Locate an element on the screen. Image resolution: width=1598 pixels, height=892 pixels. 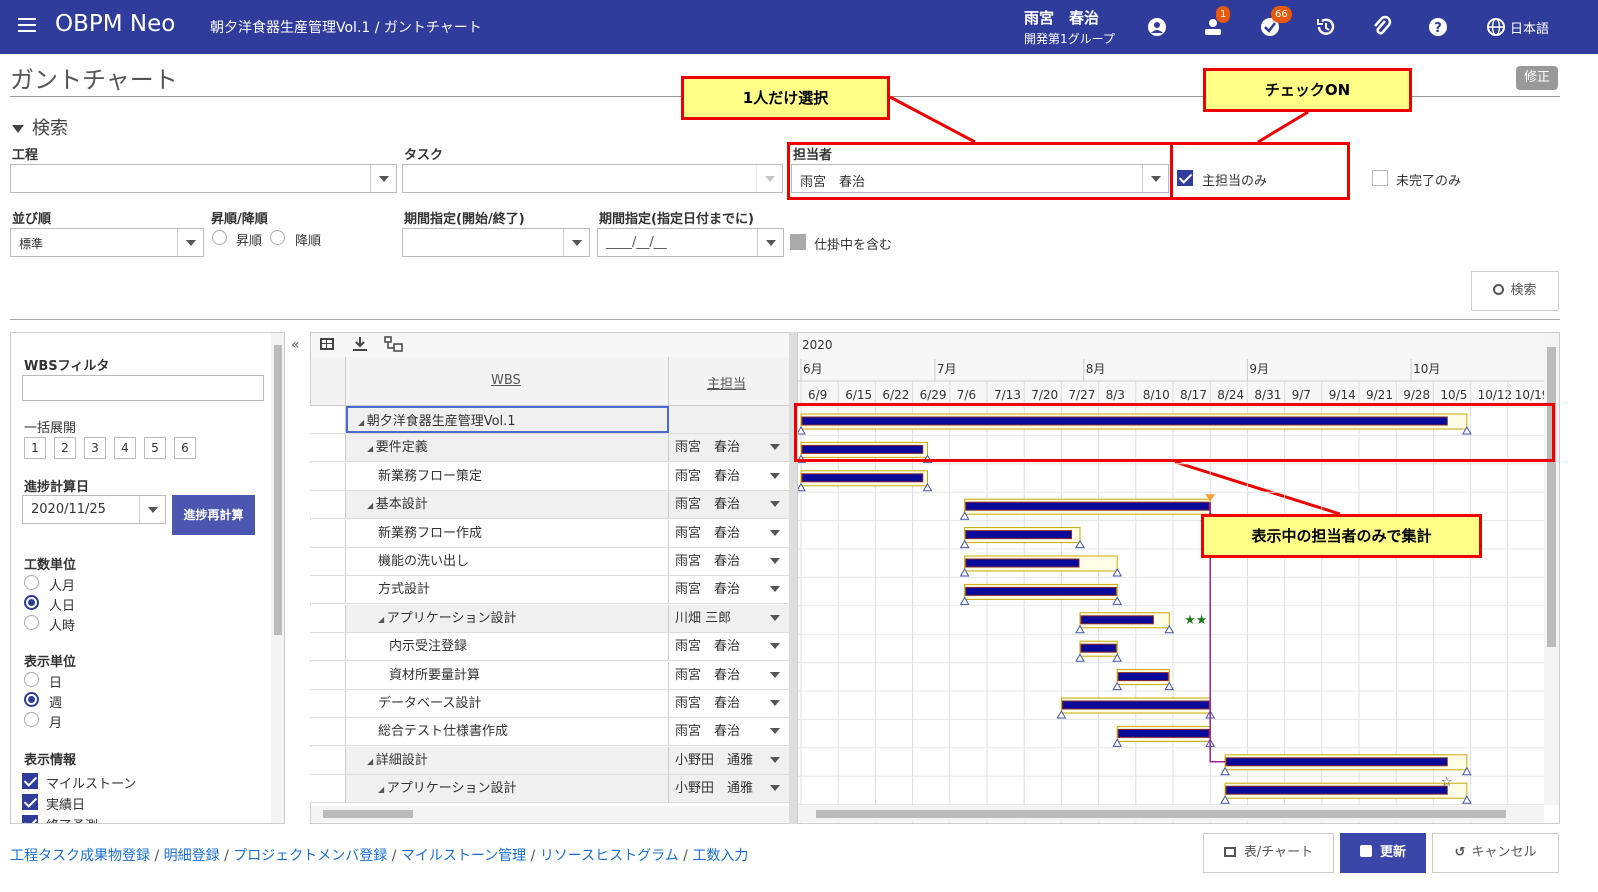
wbs-cell: 新業務フロー策定 is located at coordinates (507, 476).